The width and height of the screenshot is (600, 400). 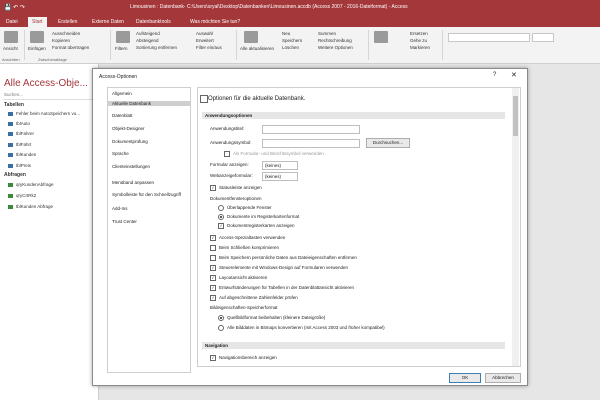 I want to click on loeschen-button: Löschen, so click(x=290, y=47).